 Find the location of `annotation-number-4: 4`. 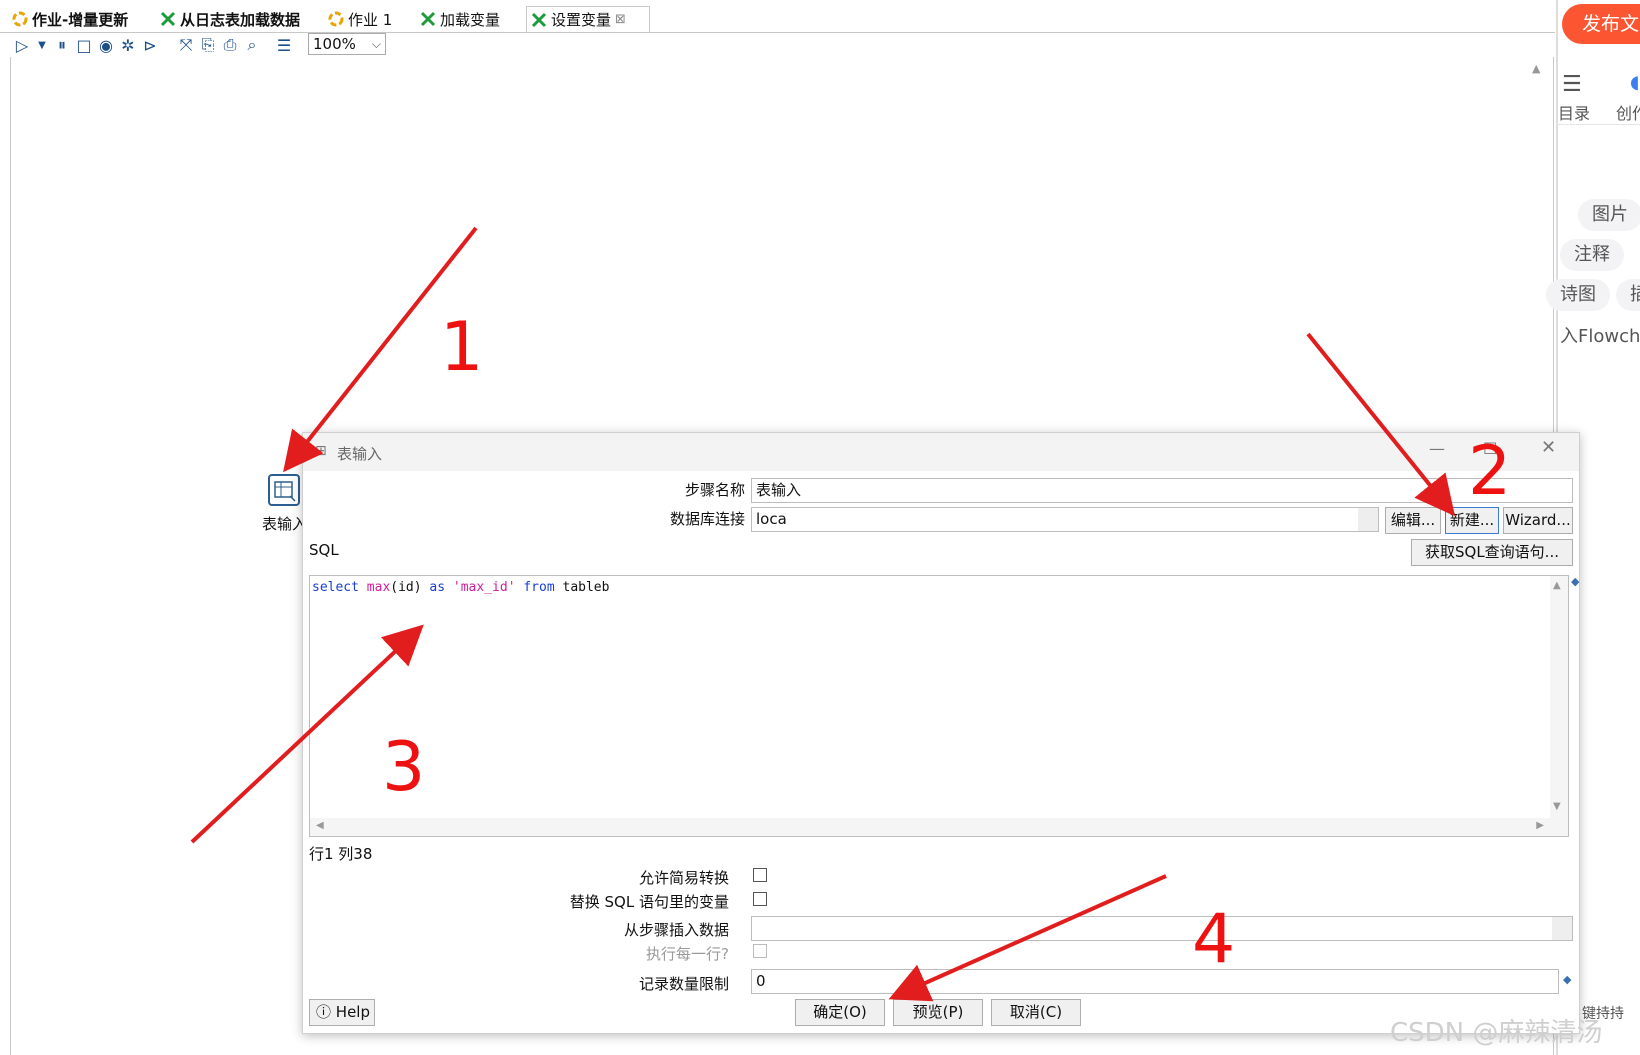

annotation-number-4: 4 is located at coordinates (1214, 939).